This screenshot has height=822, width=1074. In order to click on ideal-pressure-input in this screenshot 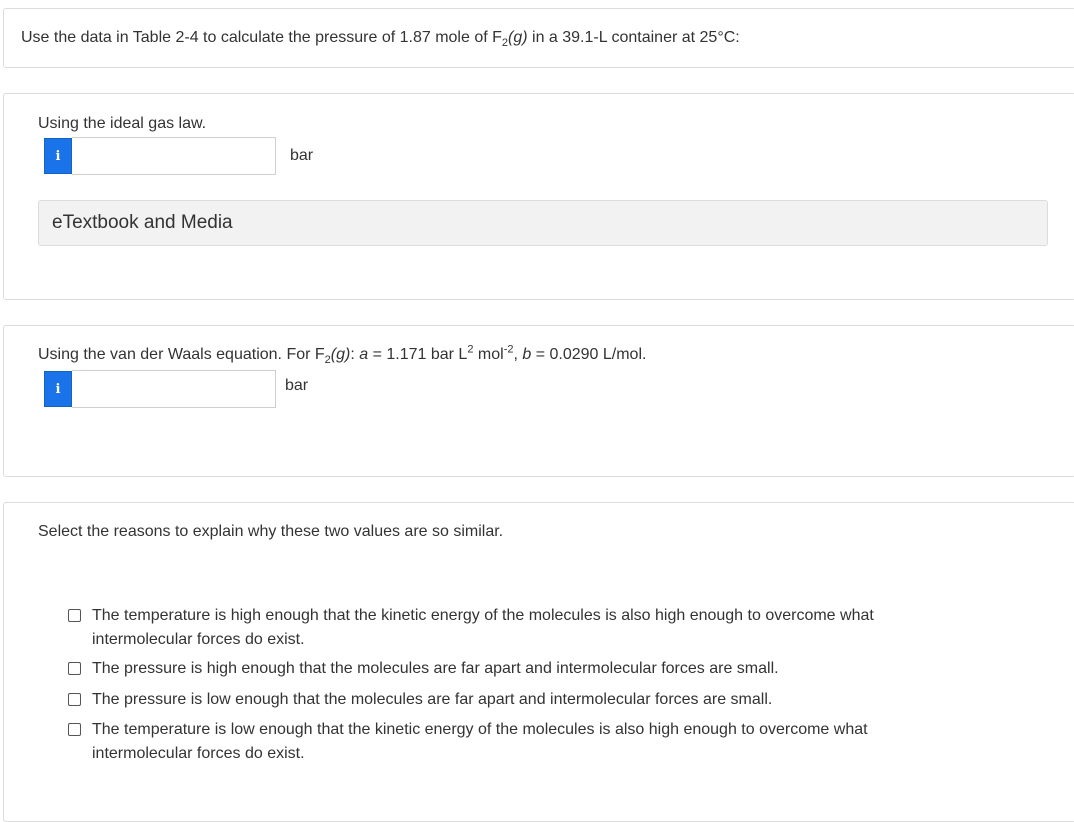, I will do `click(174, 156)`.